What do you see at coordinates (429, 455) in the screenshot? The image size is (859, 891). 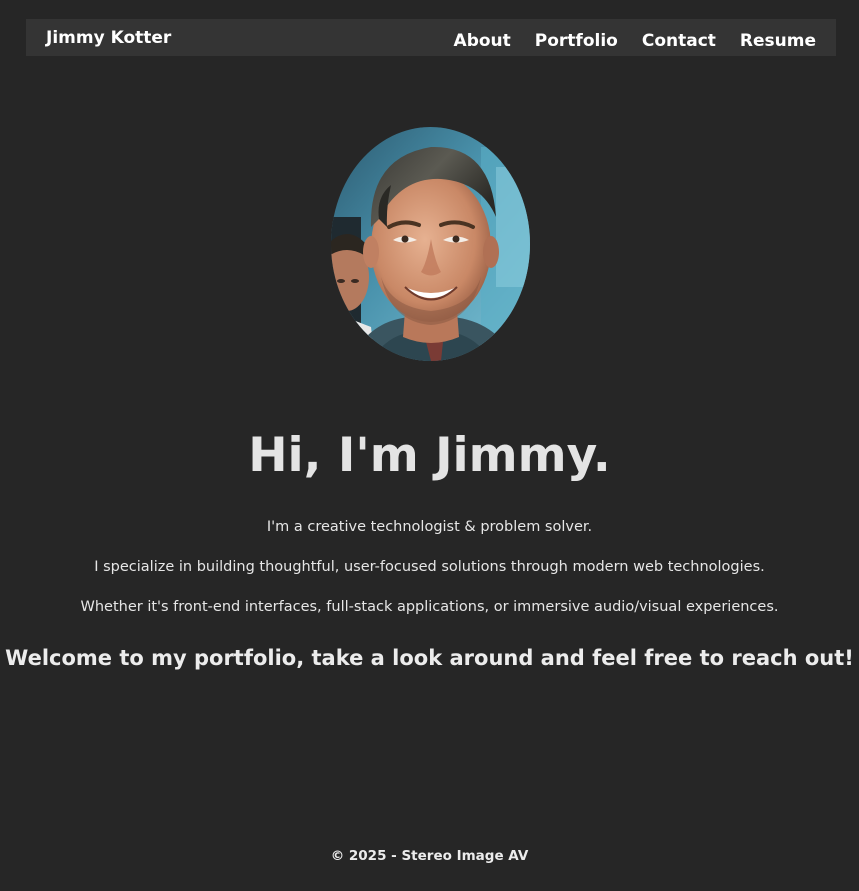 I see `hero-title: Hi, I'm Jimmy.` at bounding box center [429, 455].